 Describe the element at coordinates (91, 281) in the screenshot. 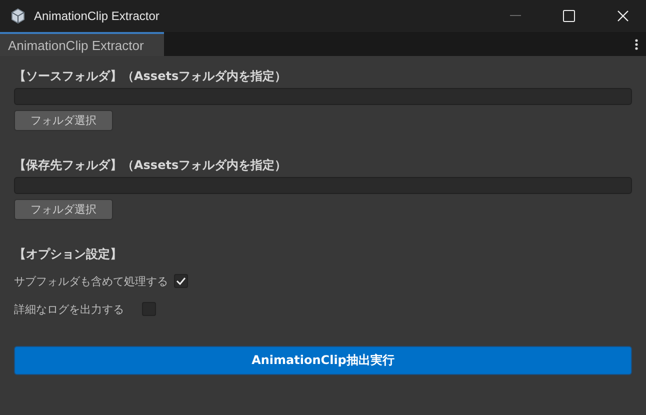

I see `option-label: サブフォルダも含めて処理する` at that location.